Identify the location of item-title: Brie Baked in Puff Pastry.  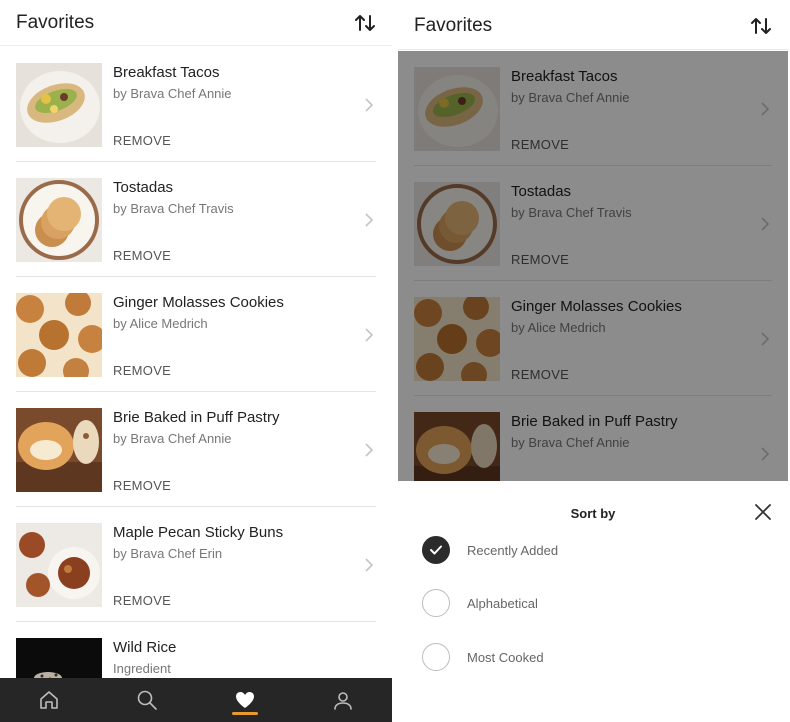
(196, 417).